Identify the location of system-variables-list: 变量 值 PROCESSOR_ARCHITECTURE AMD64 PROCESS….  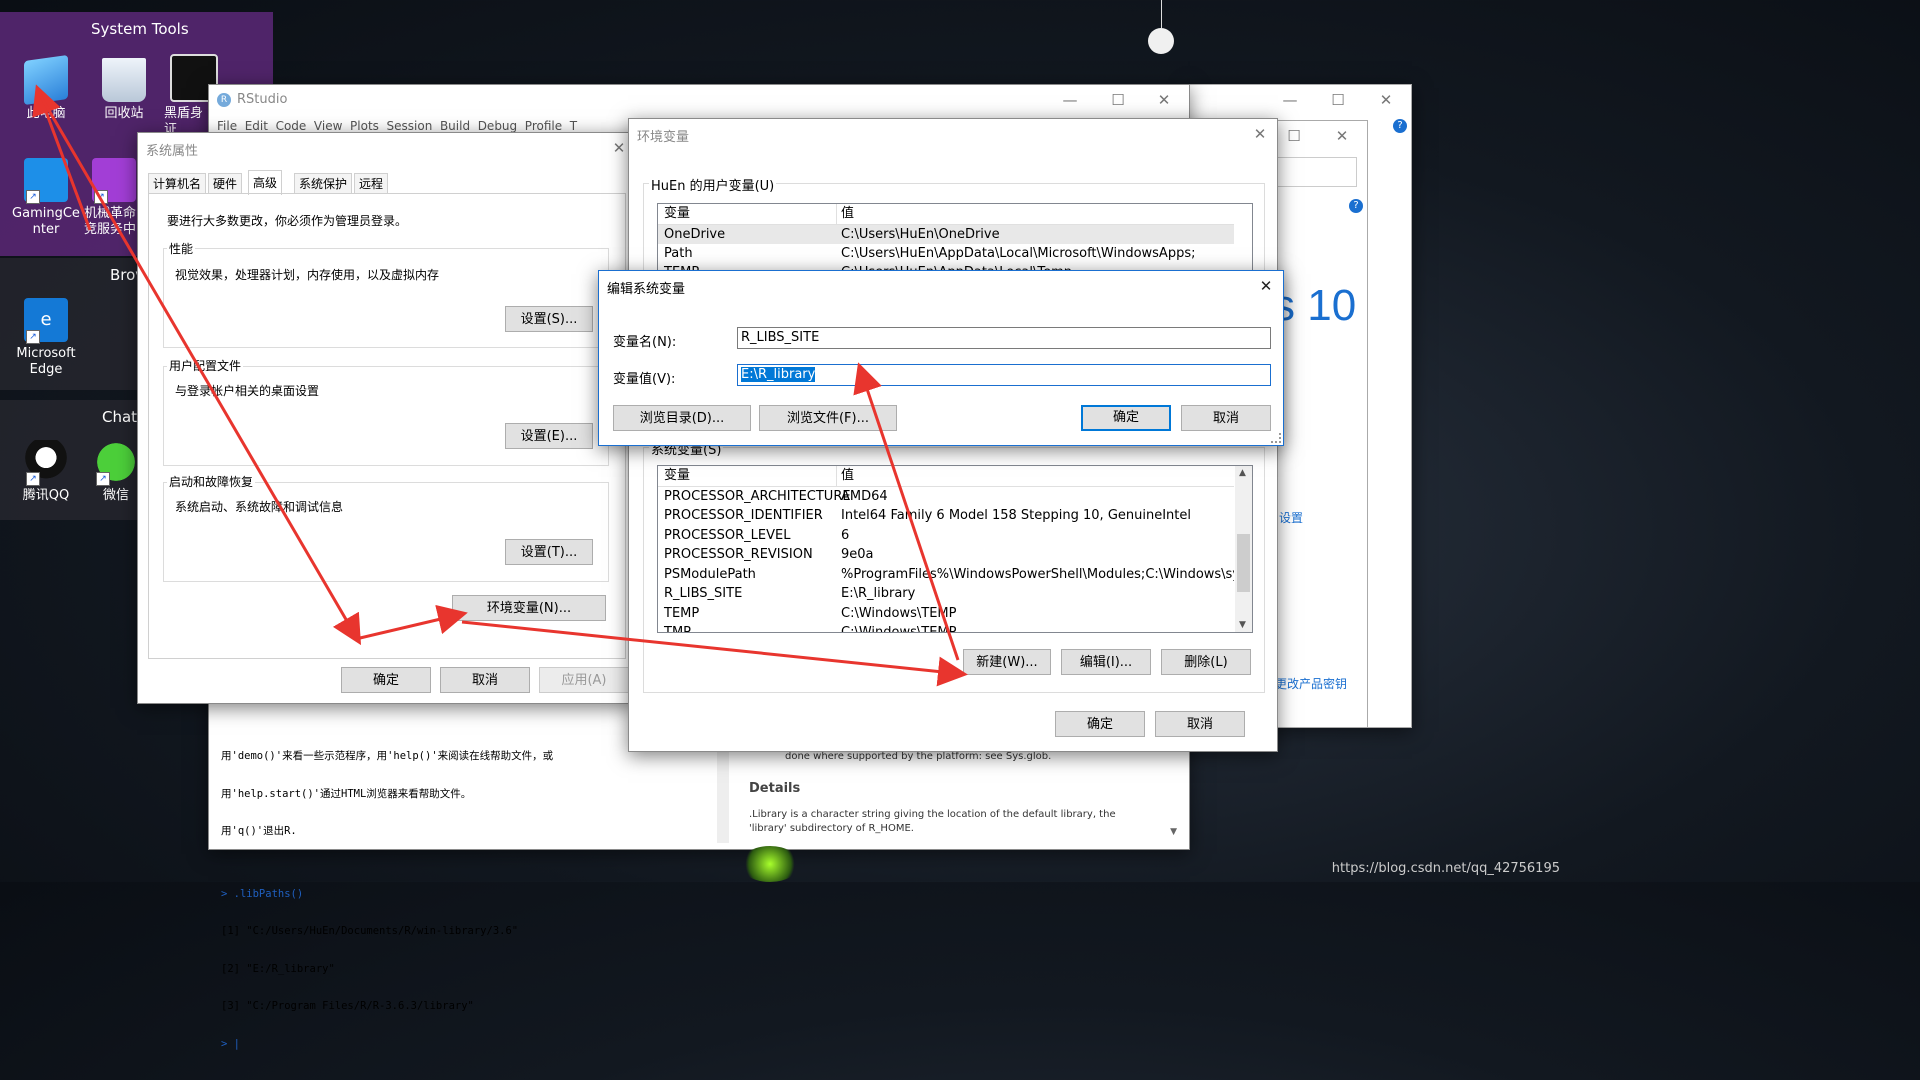
(955, 549).